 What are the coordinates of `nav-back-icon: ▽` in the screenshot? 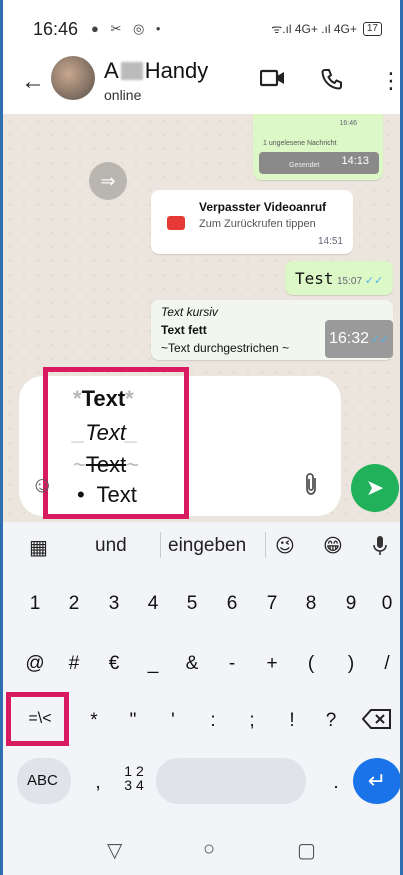 It's located at (114, 850).